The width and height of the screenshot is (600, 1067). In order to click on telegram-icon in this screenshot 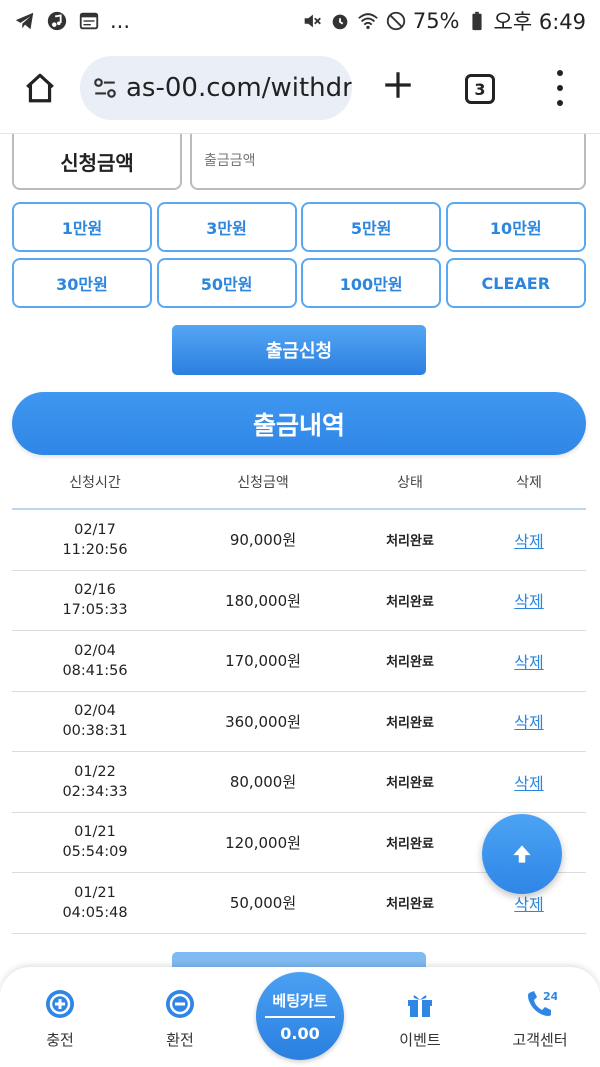, I will do `click(25, 21)`.